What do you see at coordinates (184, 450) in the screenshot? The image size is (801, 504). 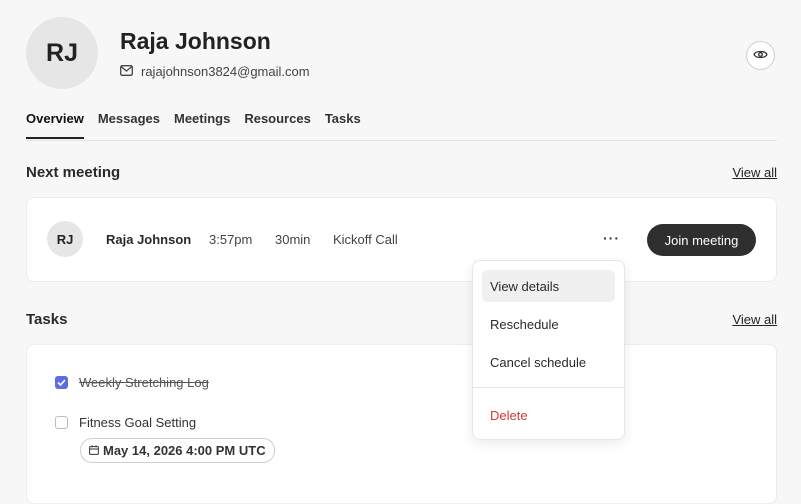 I see `task-due-date-text: May 14, 2026 4:00 PM UTC` at bounding box center [184, 450].